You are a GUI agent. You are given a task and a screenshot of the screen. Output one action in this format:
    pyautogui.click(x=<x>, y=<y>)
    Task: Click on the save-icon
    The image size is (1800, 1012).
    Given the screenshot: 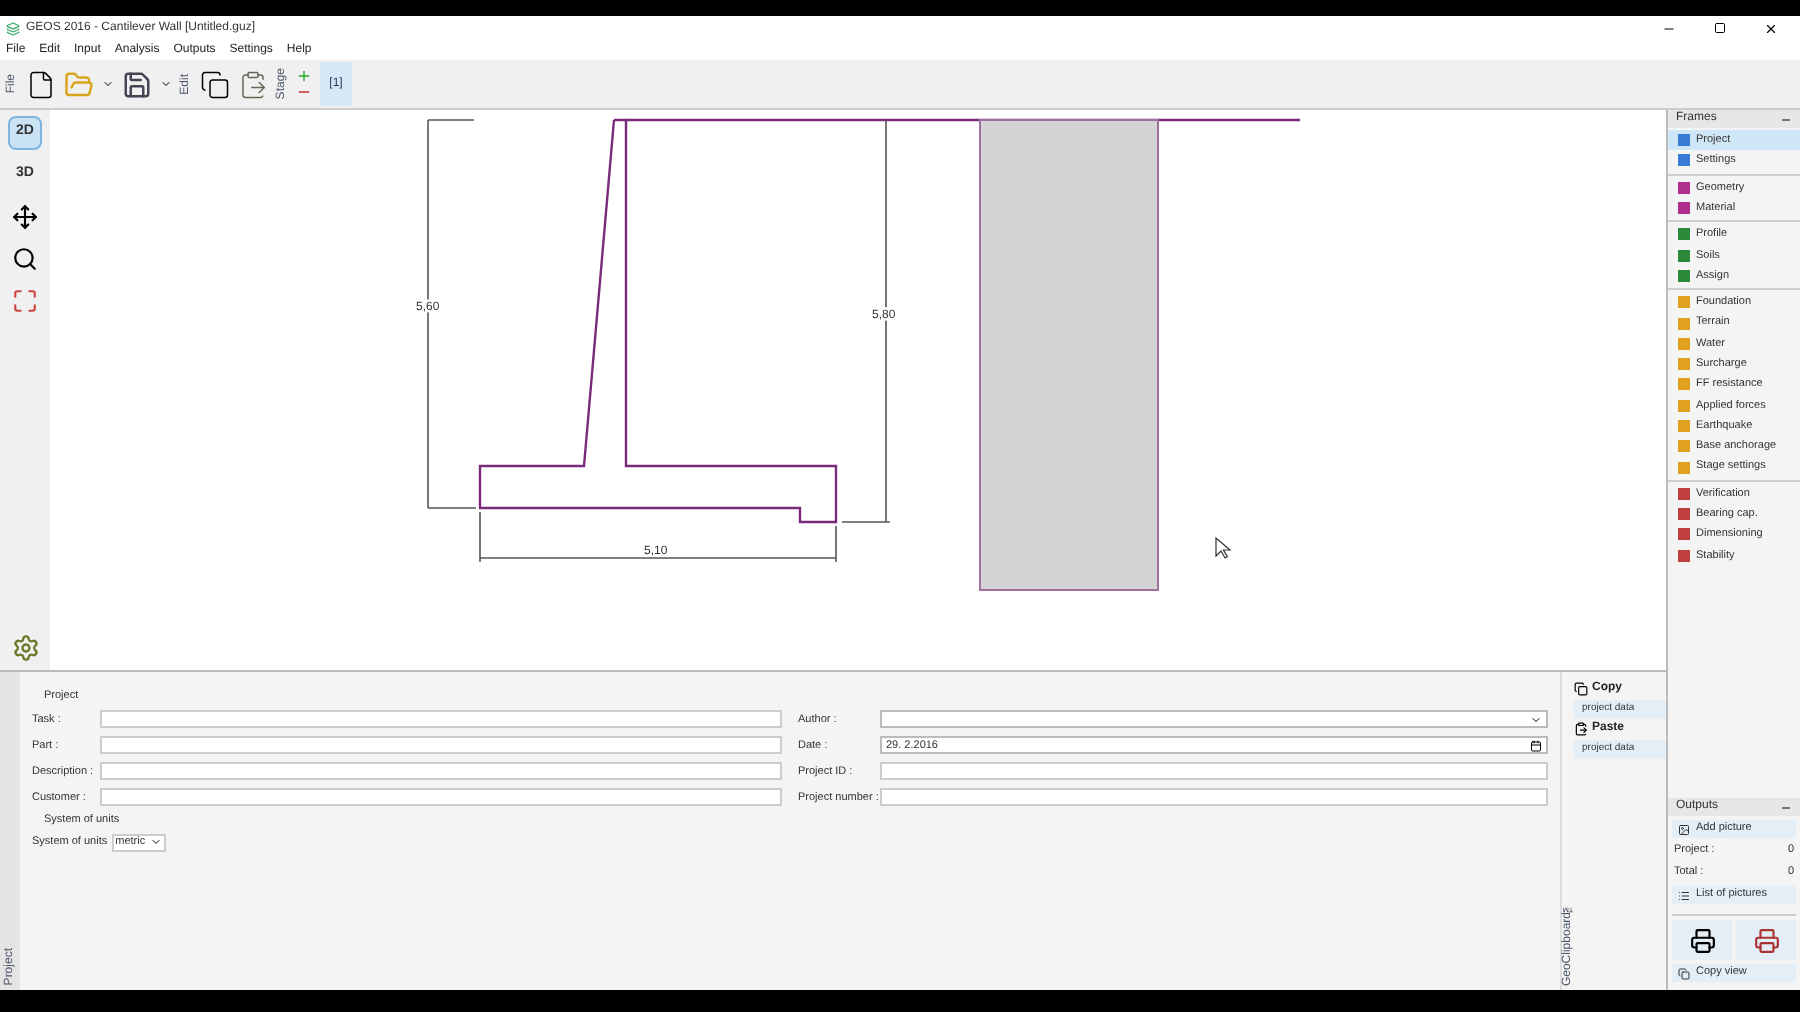 What is the action you would take?
    pyautogui.click(x=137, y=84)
    